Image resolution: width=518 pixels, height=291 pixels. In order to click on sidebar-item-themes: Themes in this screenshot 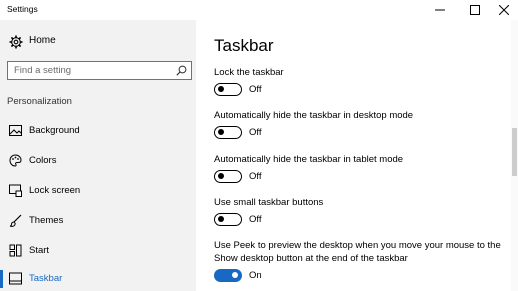, I will do `click(98, 221)`.